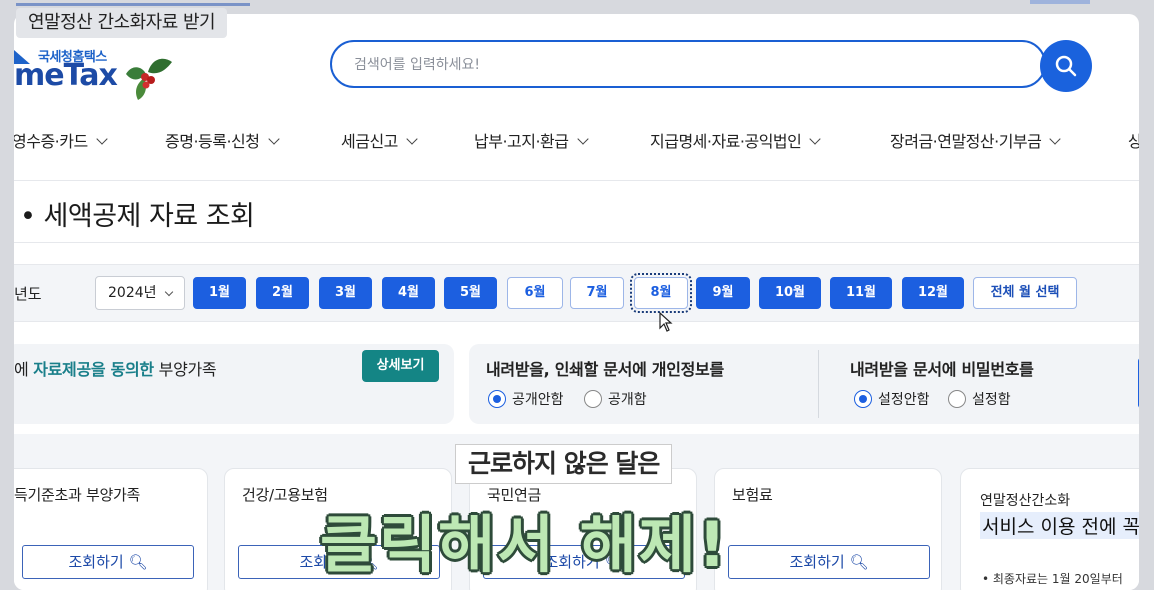 Image resolution: width=1154 pixels, height=590 pixels. What do you see at coordinates (108, 562) in the screenshot?
I see `query-button-dependents: 조회하기 🔍︎` at bounding box center [108, 562].